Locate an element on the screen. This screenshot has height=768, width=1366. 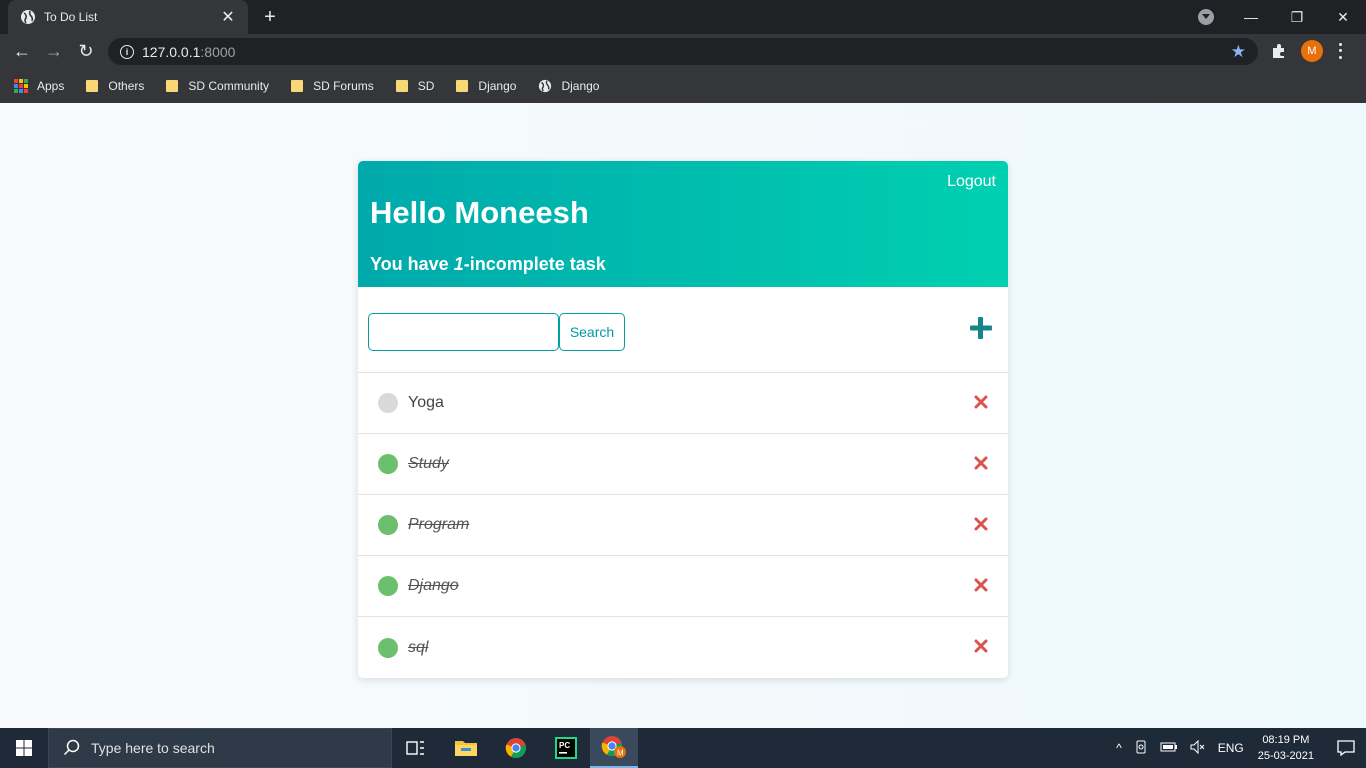
task-title: sql is located at coordinates (418, 648).